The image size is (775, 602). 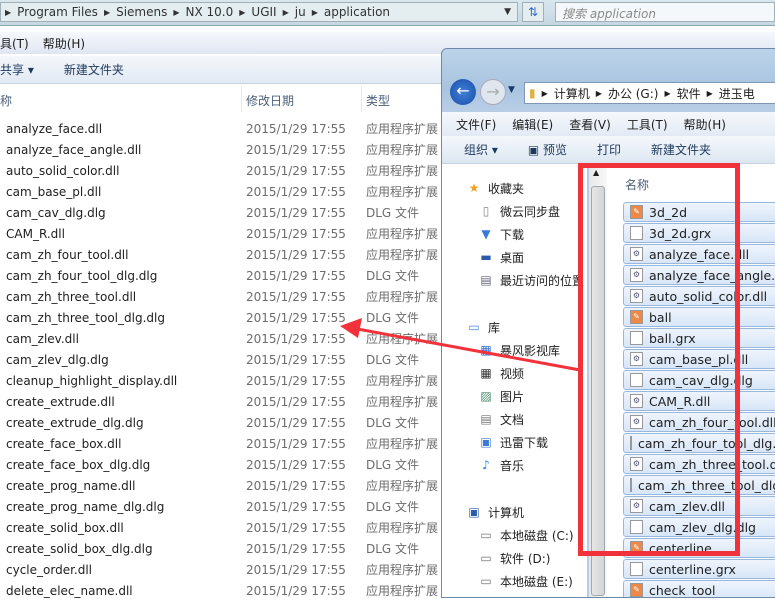 What do you see at coordinates (463, 92) in the screenshot?
I see `back-button: ←` at bounding box center [463, 92].